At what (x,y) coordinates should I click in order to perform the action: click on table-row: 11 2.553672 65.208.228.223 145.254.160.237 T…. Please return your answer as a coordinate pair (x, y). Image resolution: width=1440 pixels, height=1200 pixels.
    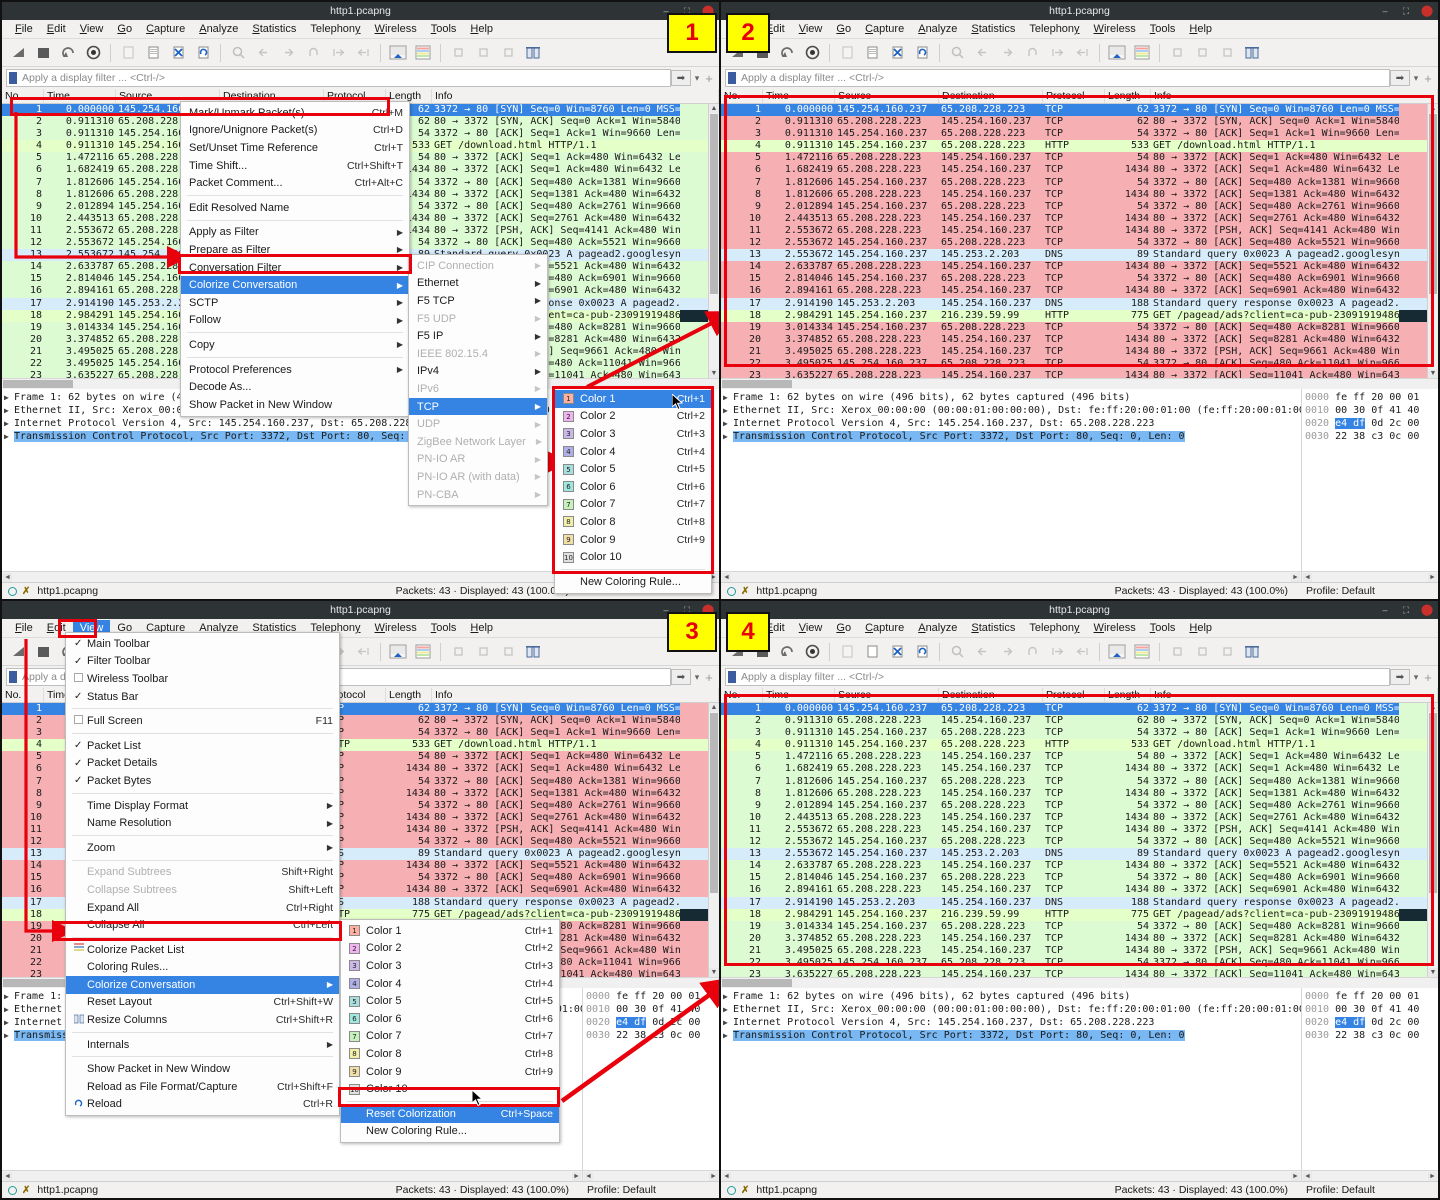
    Looking at the image, I should click on (1079, 830).